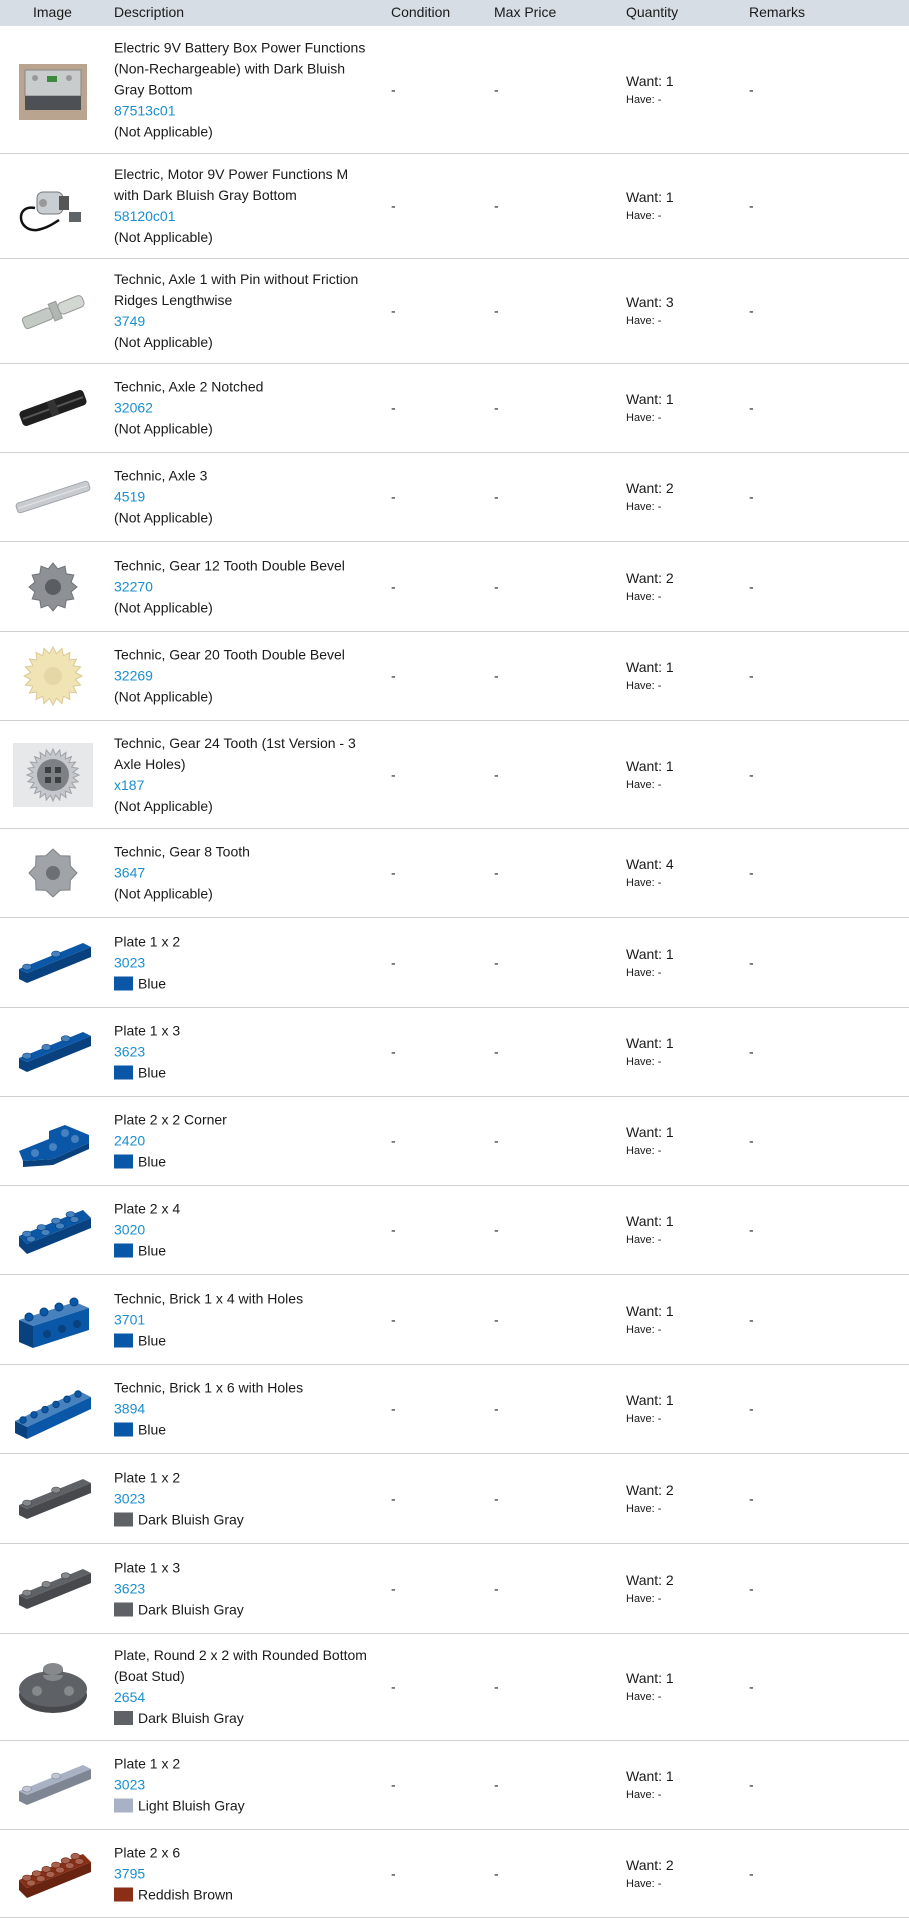  I want to click on part-number-link: 3020, so click(245, 1230).